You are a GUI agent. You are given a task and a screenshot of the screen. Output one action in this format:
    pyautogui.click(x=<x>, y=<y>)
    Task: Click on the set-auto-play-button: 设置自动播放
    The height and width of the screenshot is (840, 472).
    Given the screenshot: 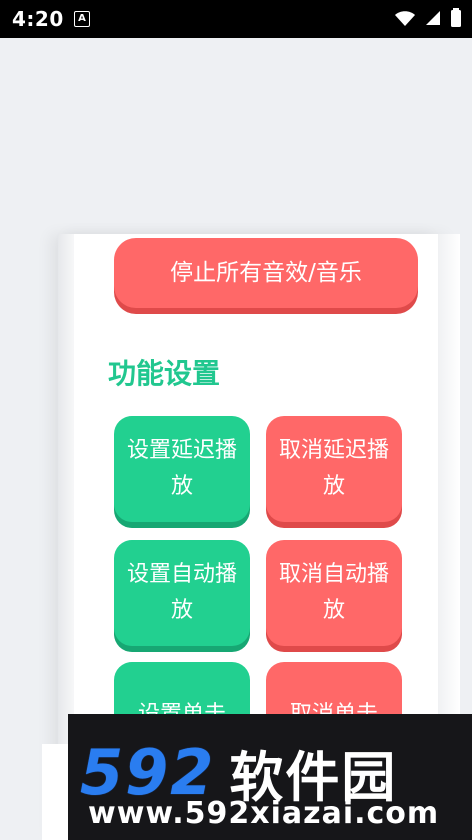 What is the action you would take?
    pyautogui.click(x=182, y=593)
    